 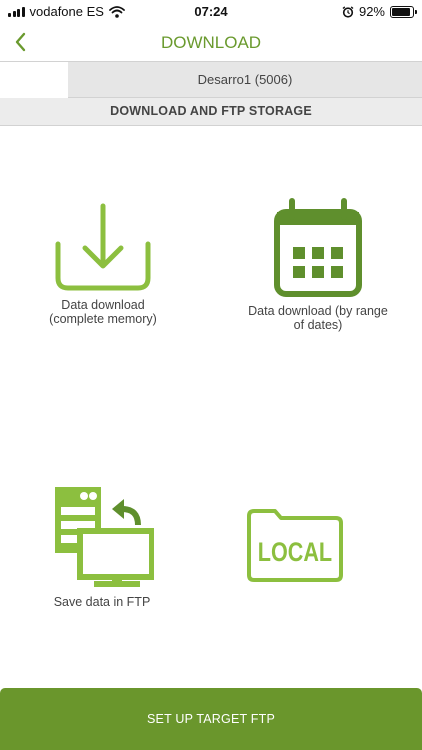 What do you see at coordinates (371, 11) in the screenshot?
I see `battery-percent: 92%` at bounding box center [371, 11].